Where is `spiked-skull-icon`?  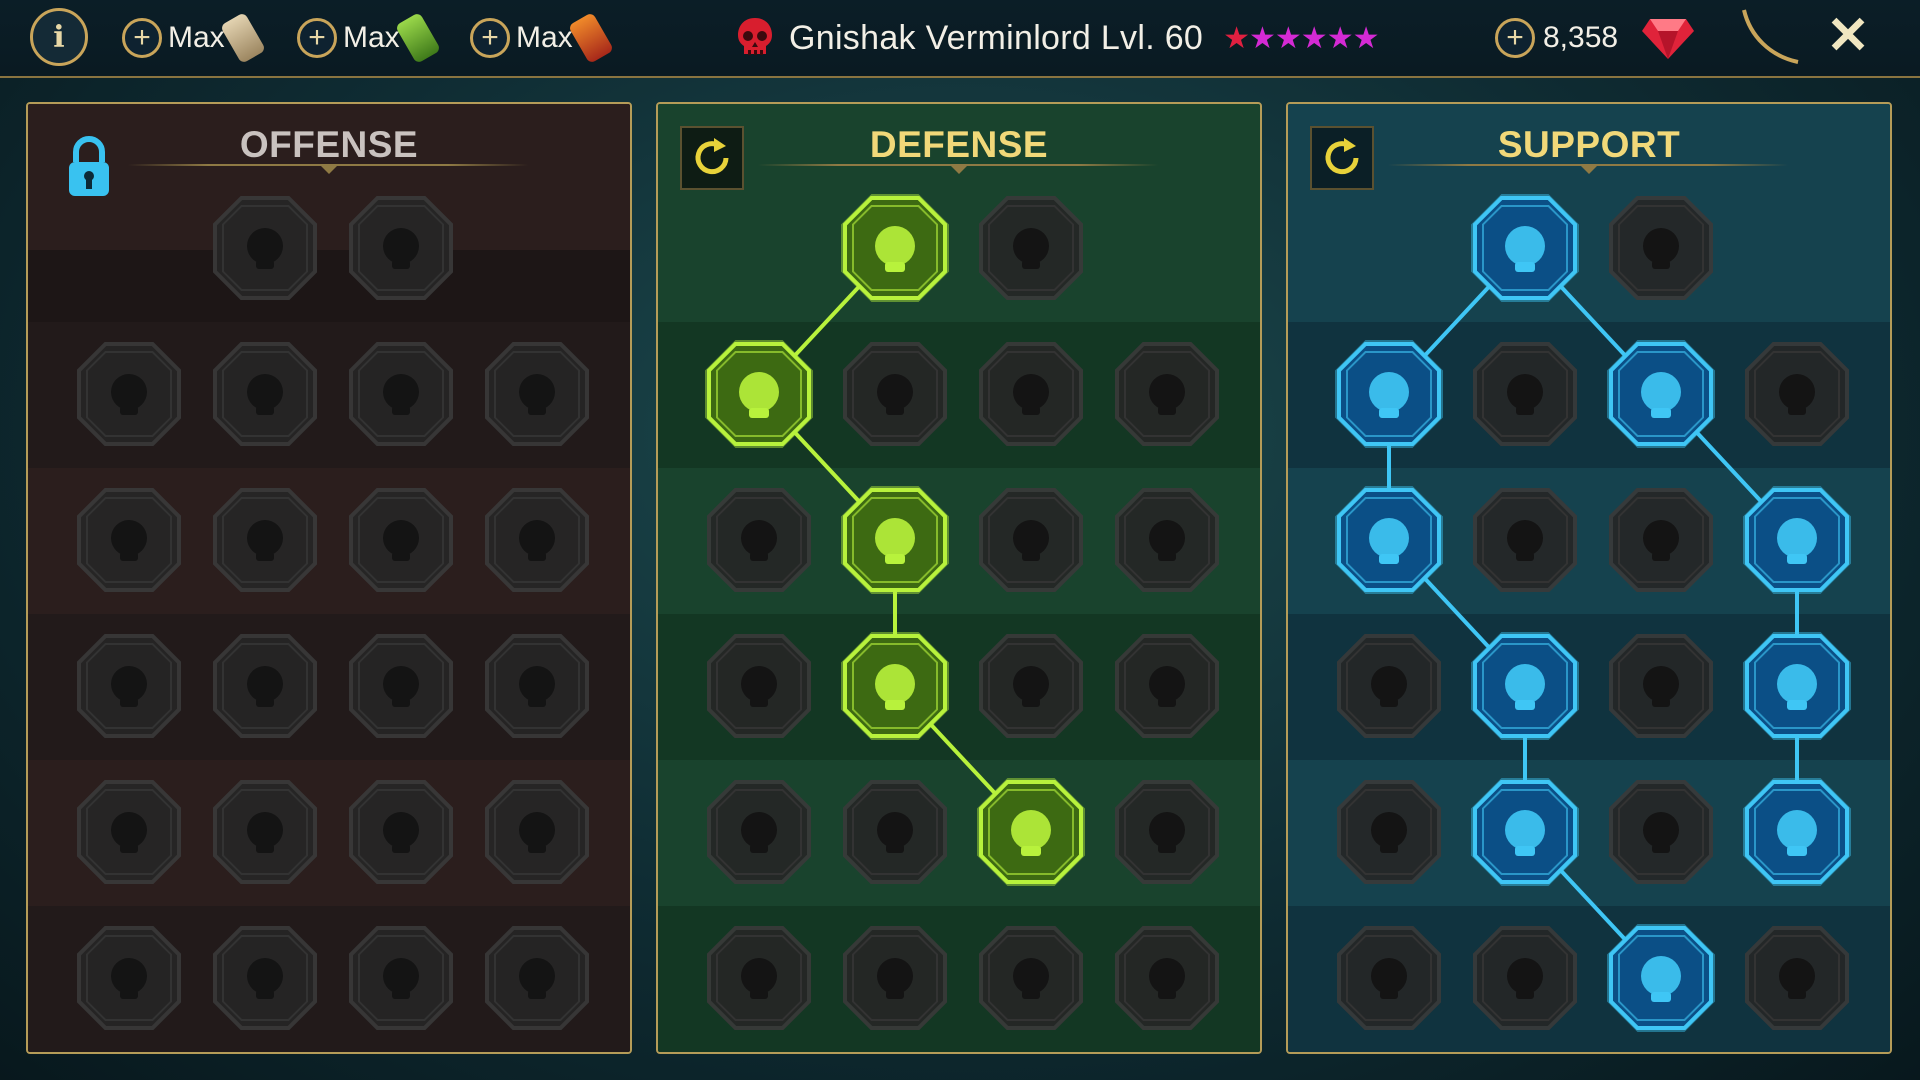 spiked-skull-icon is located at coordinates (537, 978).